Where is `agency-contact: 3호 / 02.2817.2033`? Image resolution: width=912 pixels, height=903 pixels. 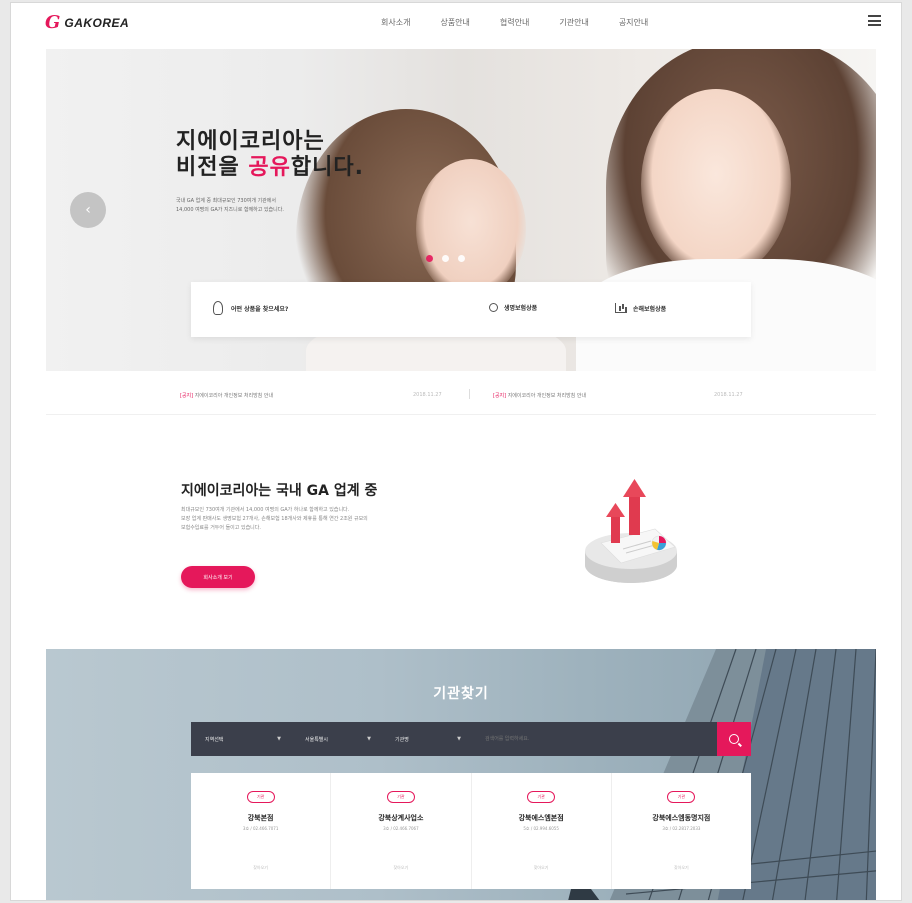
agency-contact: 3호 / 02.2817.2033 is located at coordinates (681, 828).